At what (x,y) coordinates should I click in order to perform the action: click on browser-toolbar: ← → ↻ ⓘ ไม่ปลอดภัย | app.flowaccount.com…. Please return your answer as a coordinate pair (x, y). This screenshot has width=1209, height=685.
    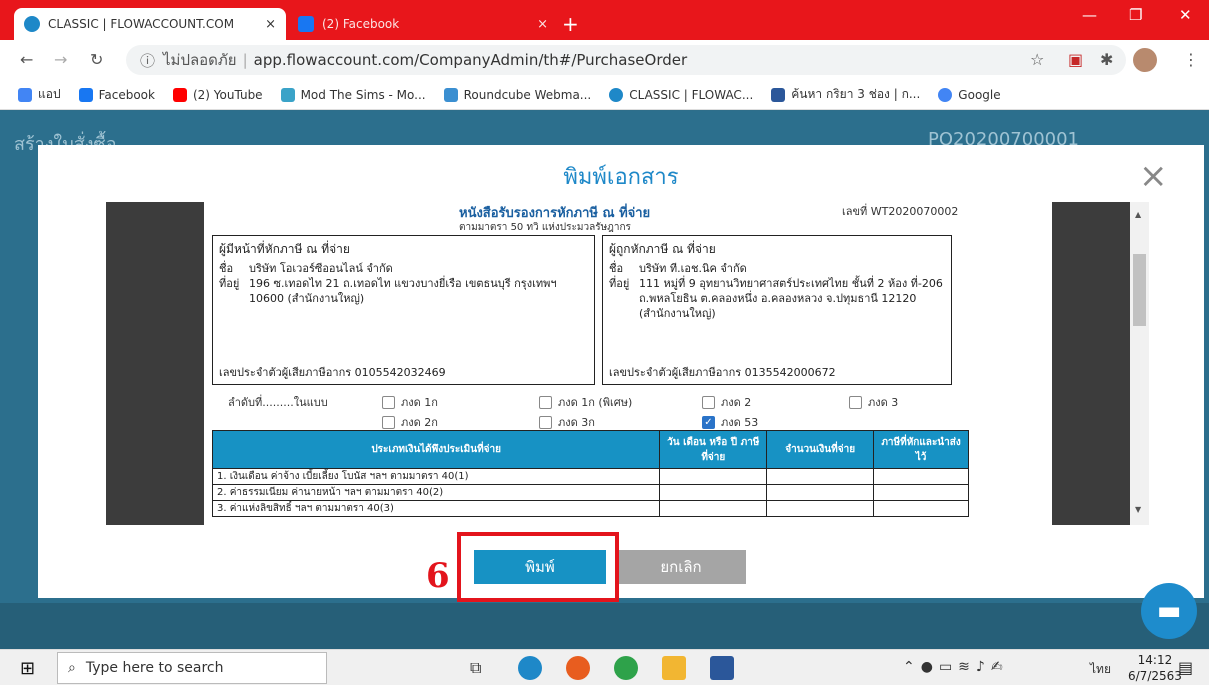
    Looking at the image, I should click on (604, 60).